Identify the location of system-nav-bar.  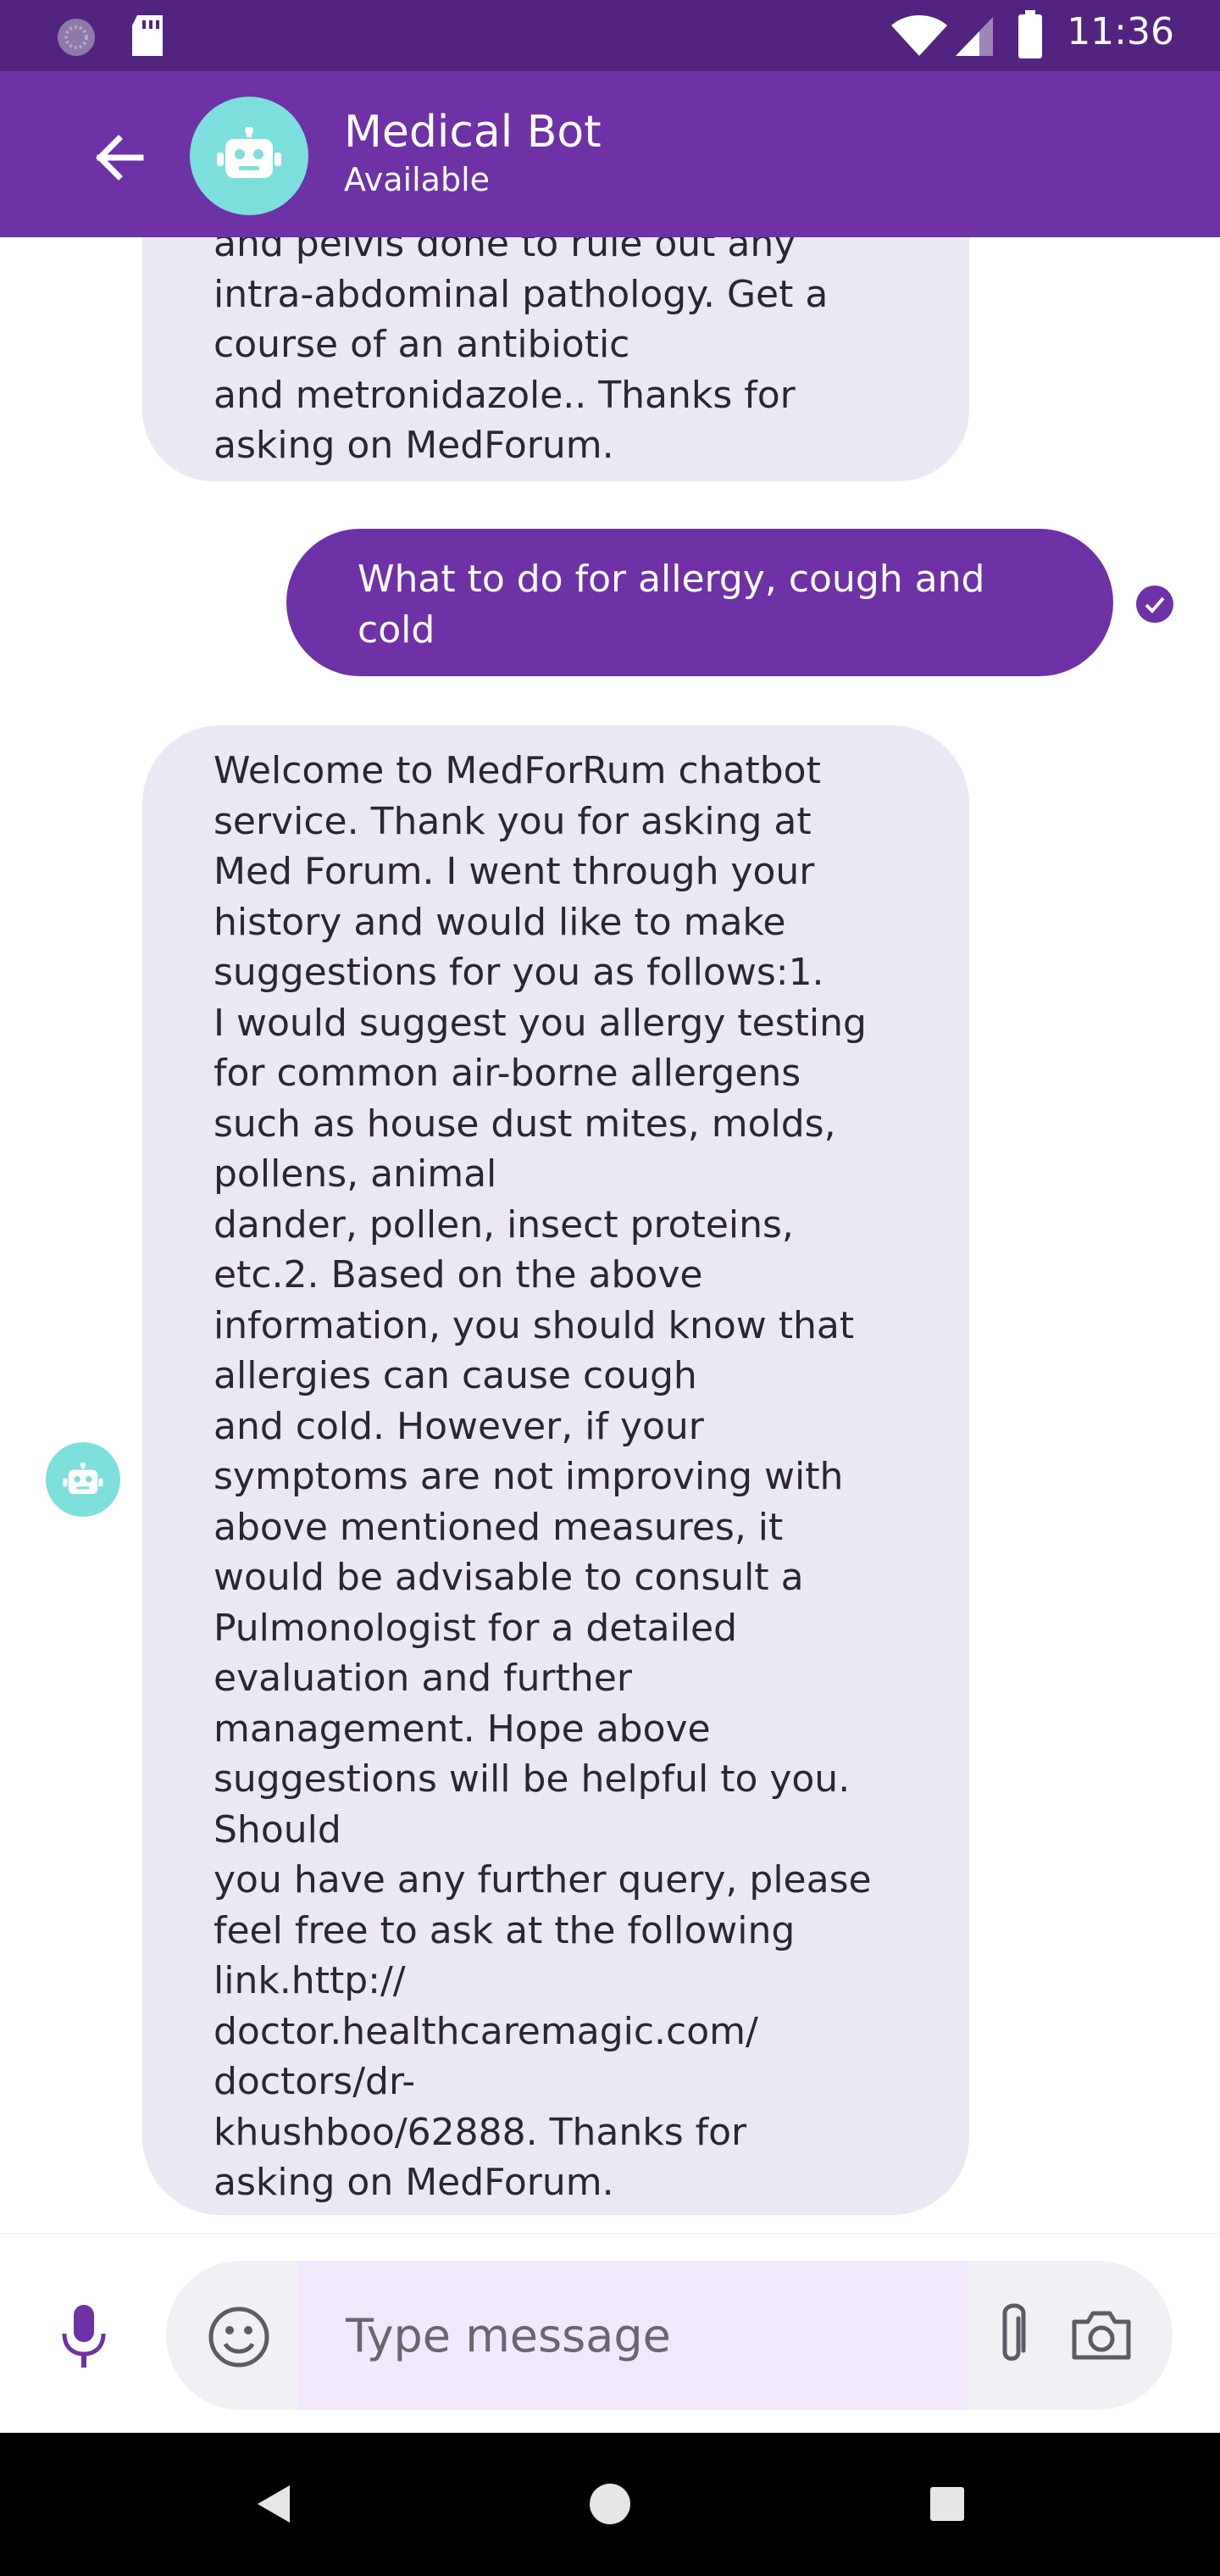
(610, 2504).